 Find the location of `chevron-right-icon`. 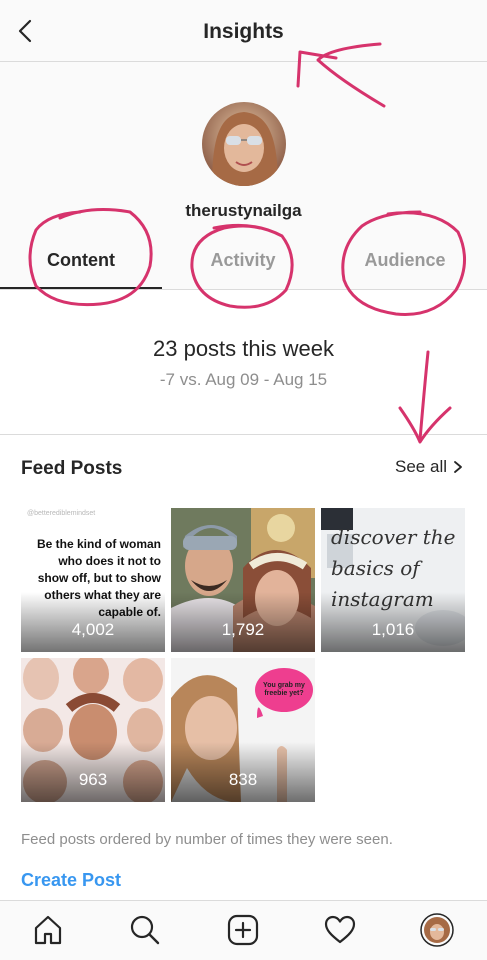

chevron-right-icon is located at coordinates (458, 467).